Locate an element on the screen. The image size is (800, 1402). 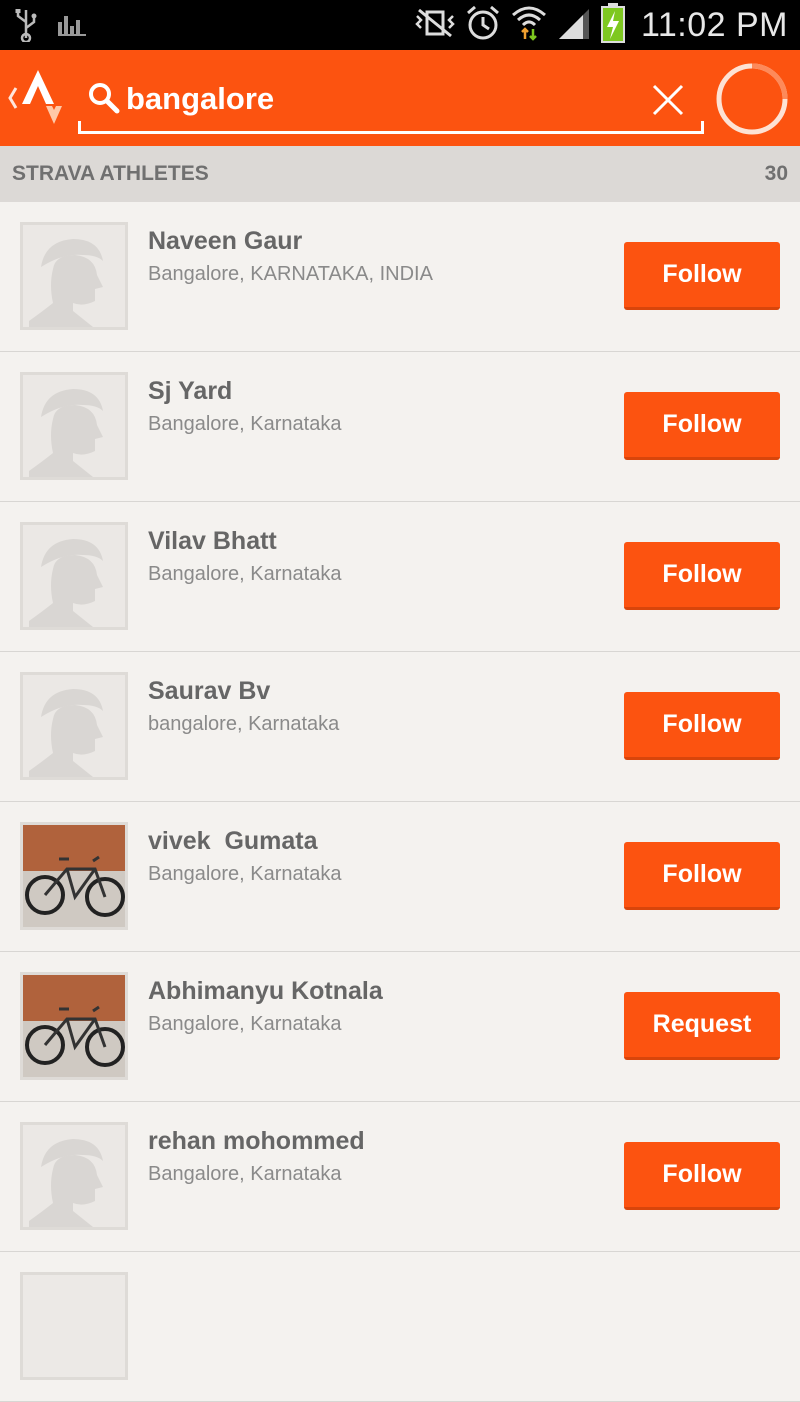
action-bar is located at coordinates (400, 98).